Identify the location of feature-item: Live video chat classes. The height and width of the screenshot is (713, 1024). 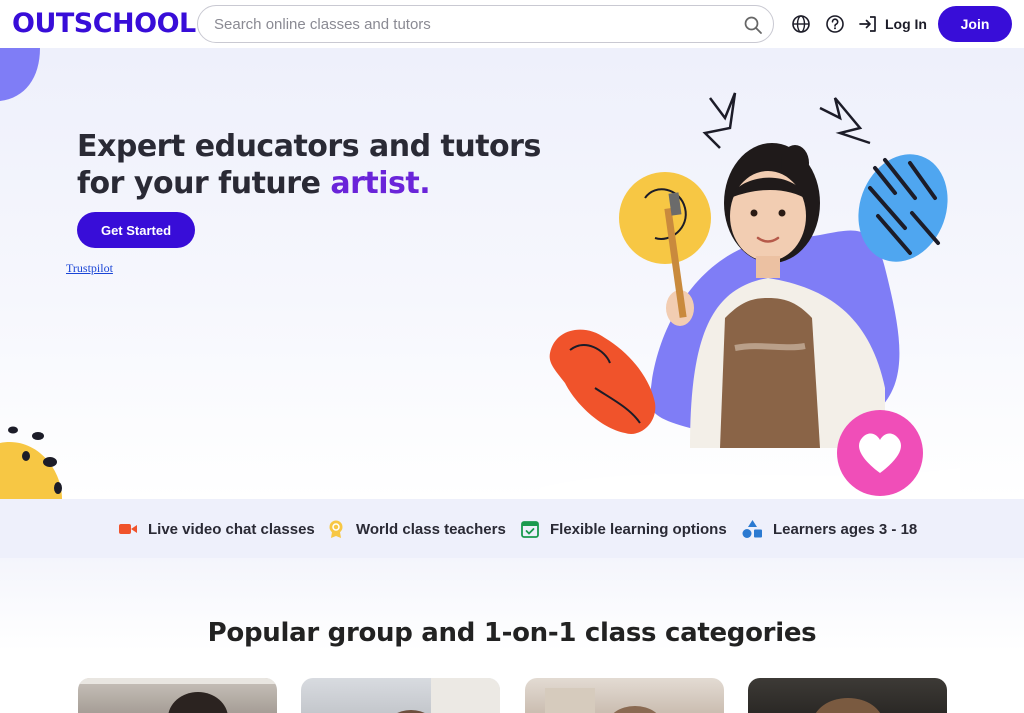
(216, 529).